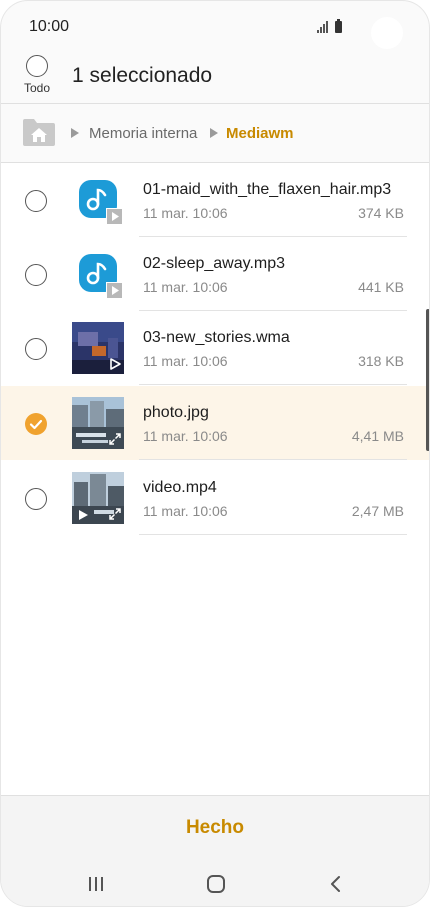 Image resolution: width=430 pixels, height=907 pixels. What do you see at coordinates (267, 189) in the screenshot?
I see `file-name: 01-maid_with_the_flaxen_hair.mp3` at bounding box center [267, 189].